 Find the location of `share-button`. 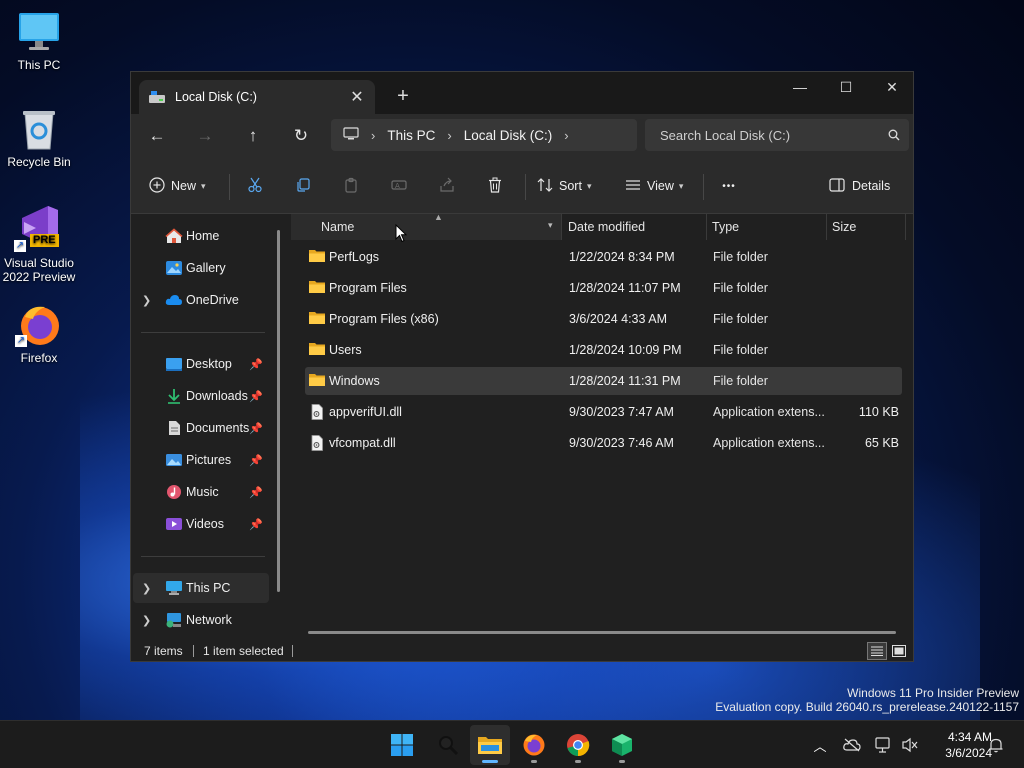

share-button is located at coordinates (447, 186).